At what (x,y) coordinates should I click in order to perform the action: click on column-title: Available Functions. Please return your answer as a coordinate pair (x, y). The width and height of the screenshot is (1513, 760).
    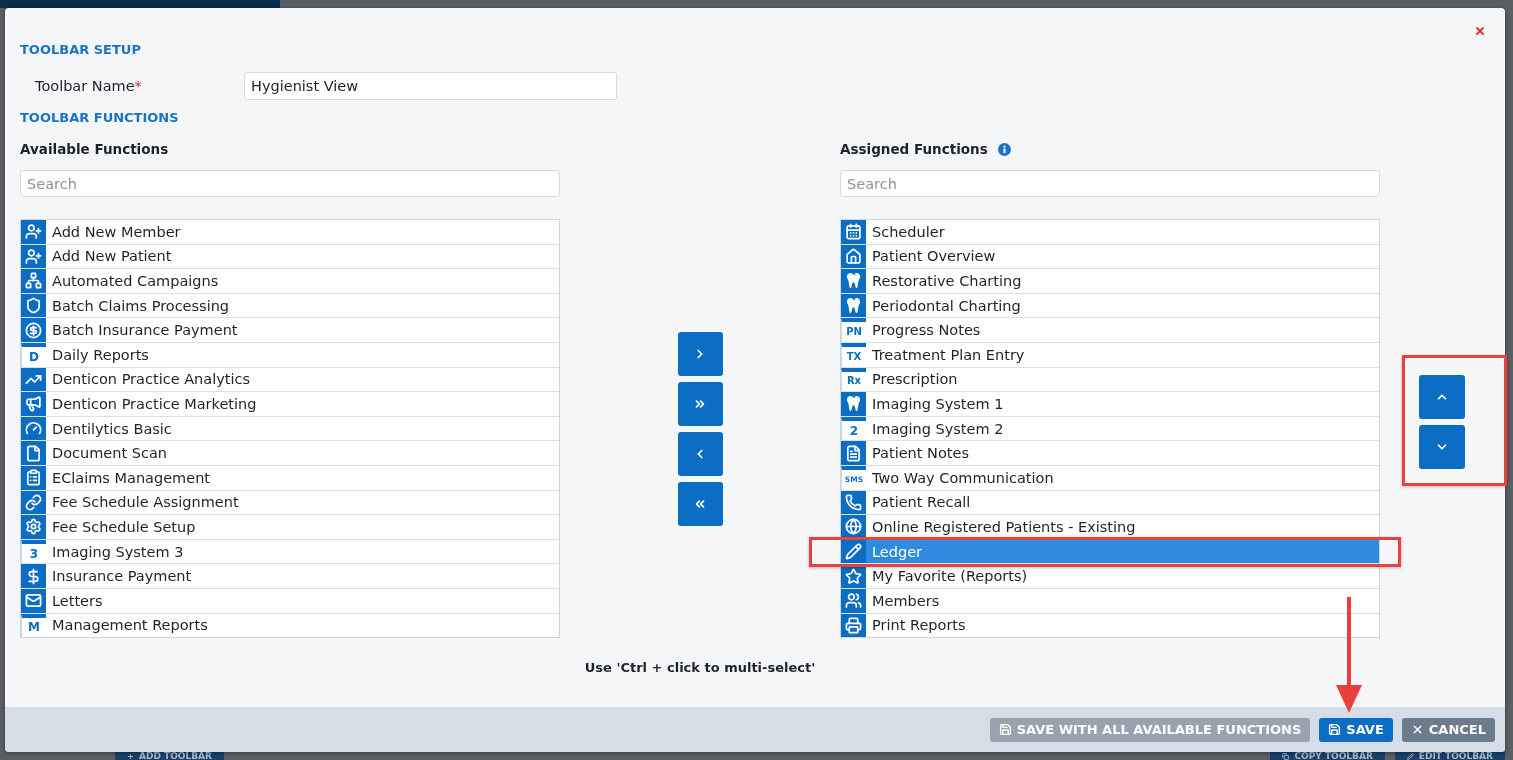
    Looking at the image, I should click on (94, 149).